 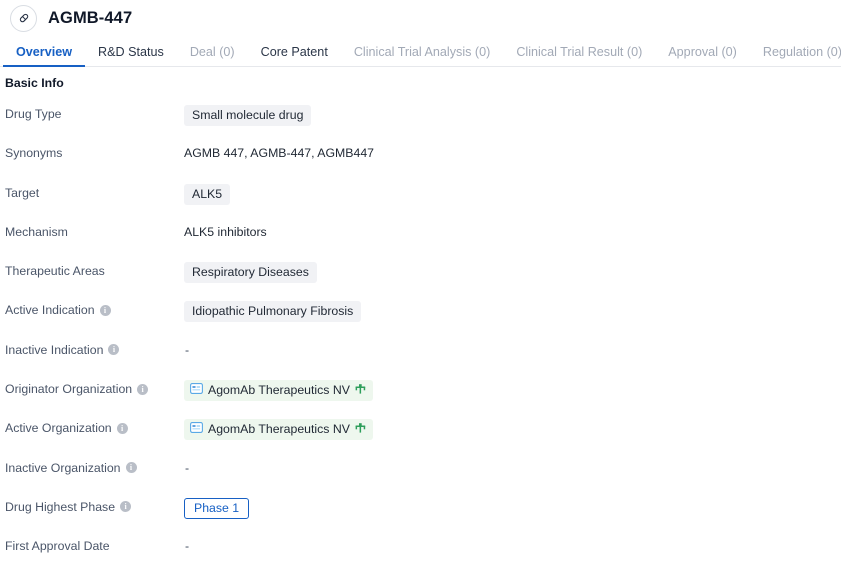 What do you see at coordinates (248, 115) in the screenshot?
I see `value-chip: Small molecule drug` at bounding box center [248, 115].